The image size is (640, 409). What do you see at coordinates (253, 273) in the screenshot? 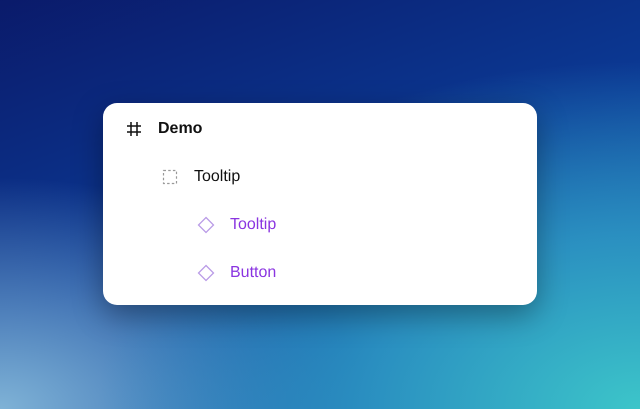
I see `layer-name: Button` at bounding box center [253, 273].